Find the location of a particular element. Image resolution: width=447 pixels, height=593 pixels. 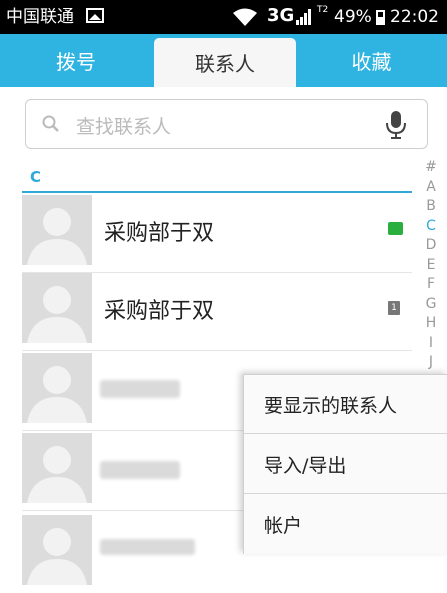

search-input: 查找联系人 is located at coordinates (226, 124).